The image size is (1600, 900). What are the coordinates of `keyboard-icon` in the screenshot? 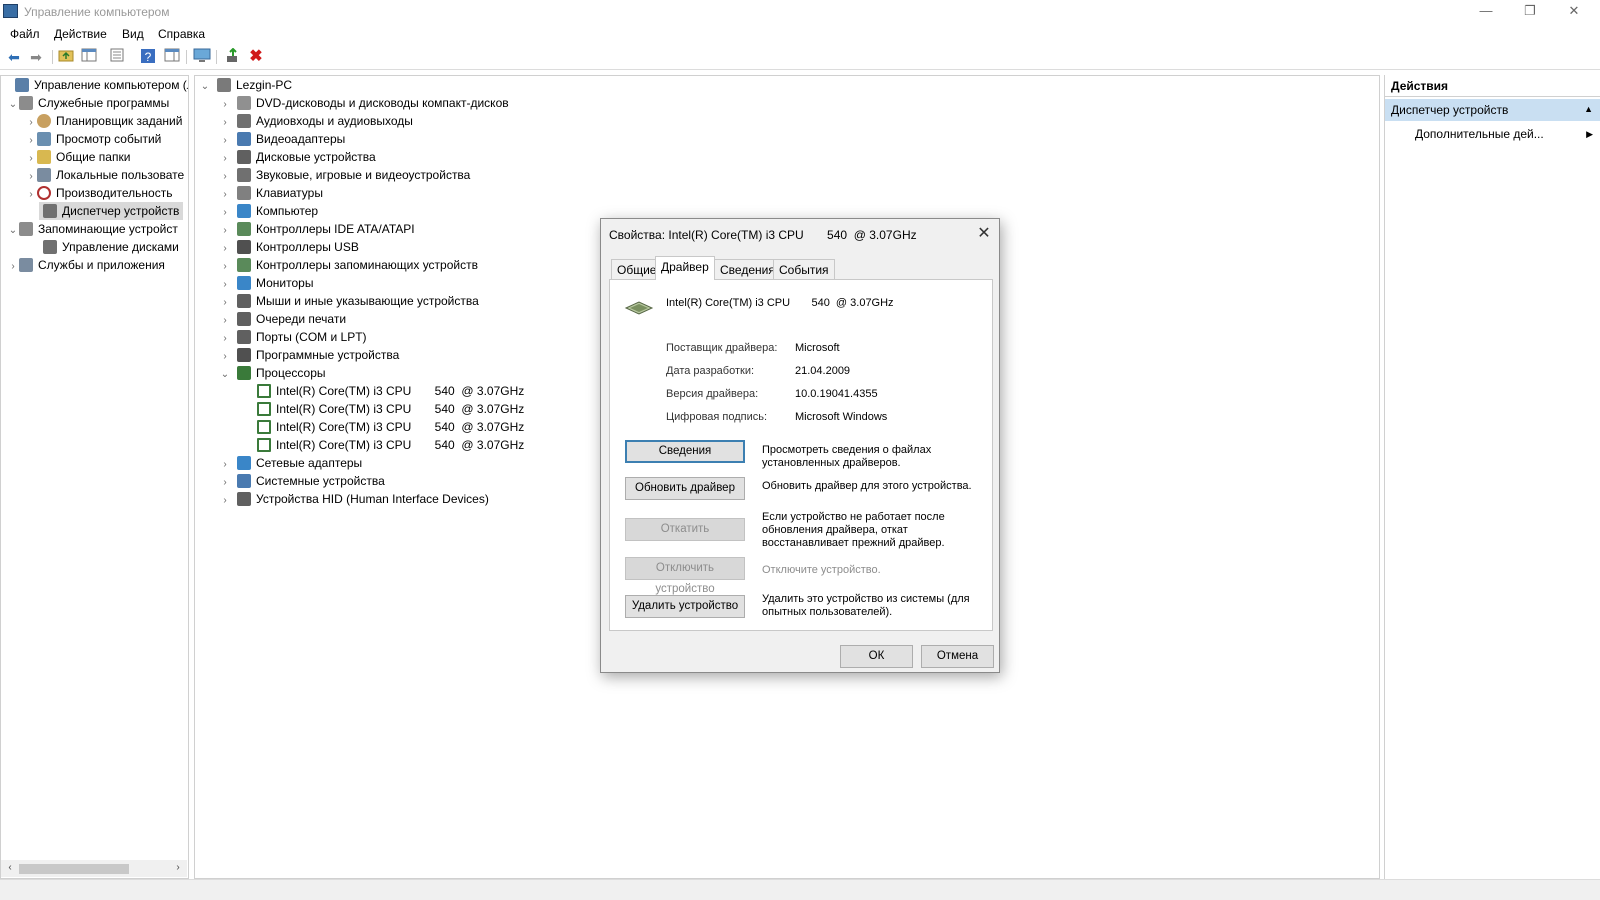 It's located at (244, 193).